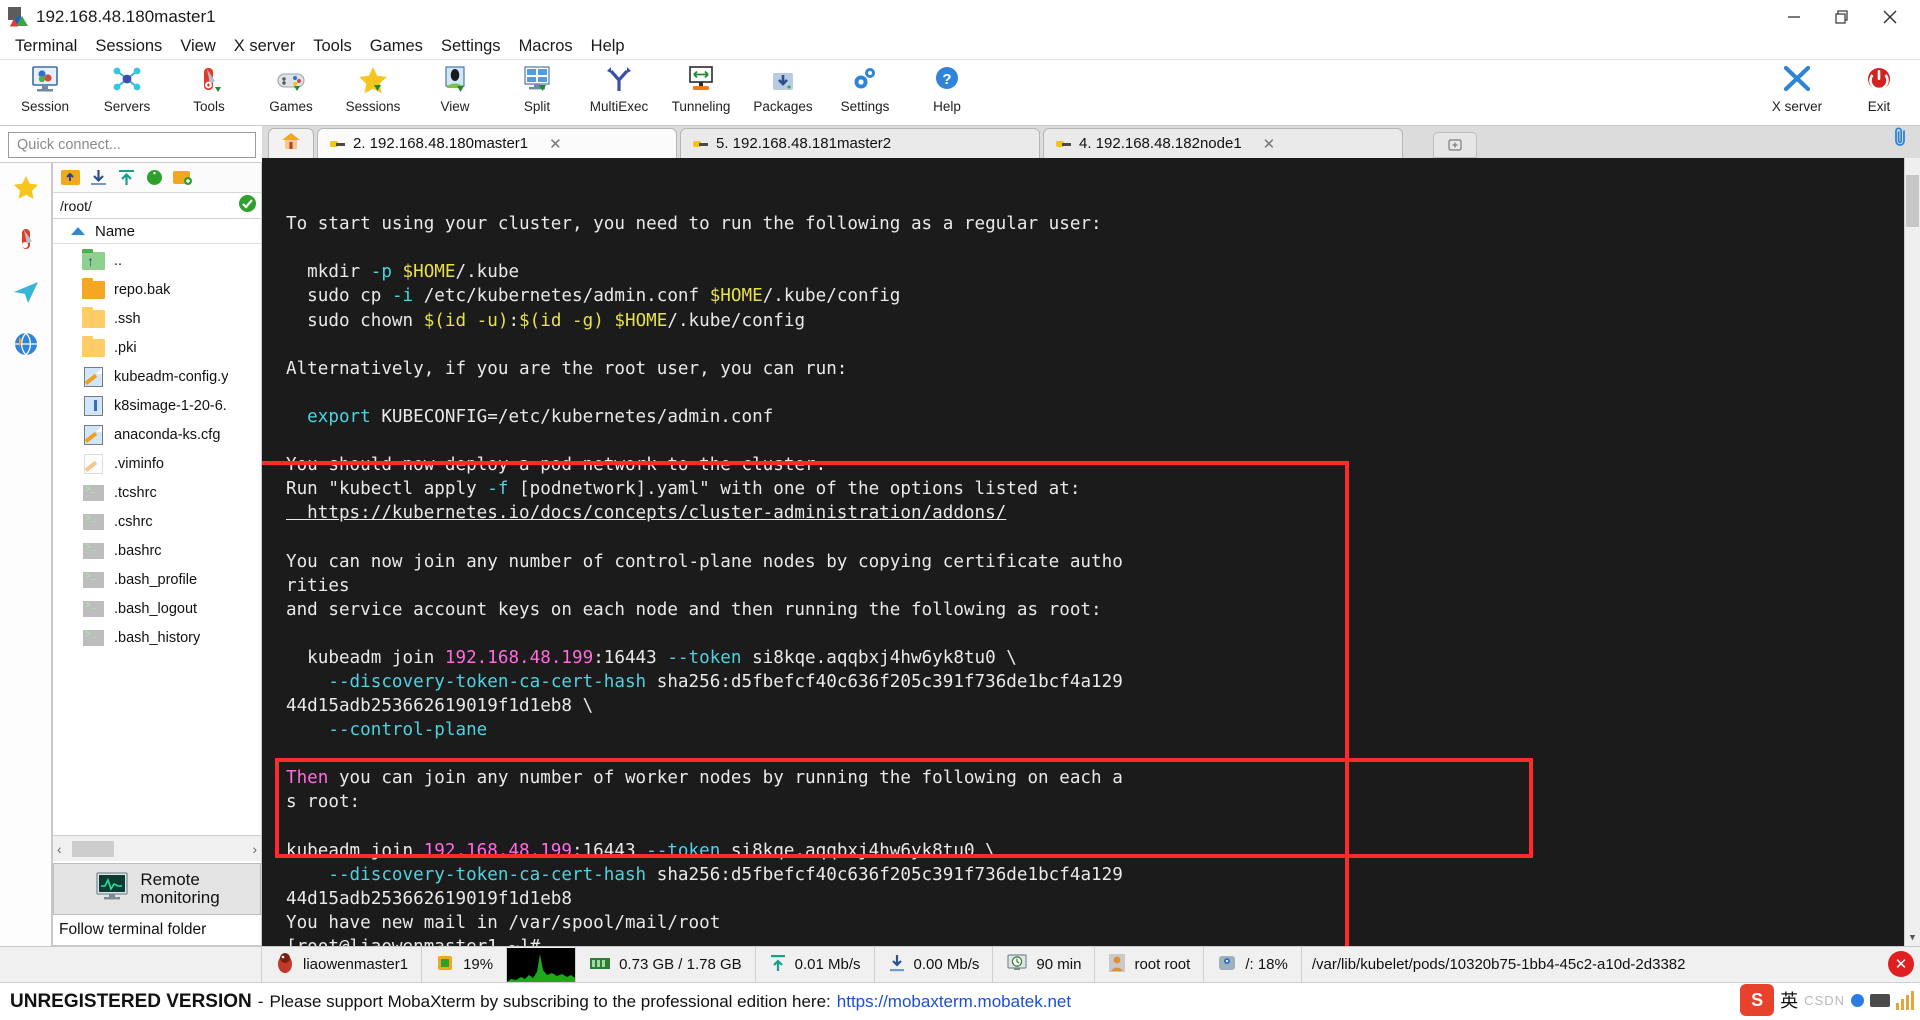 The image size is (1920, 1020). I want to click on status-cpu: 19%, so click(465, 964).